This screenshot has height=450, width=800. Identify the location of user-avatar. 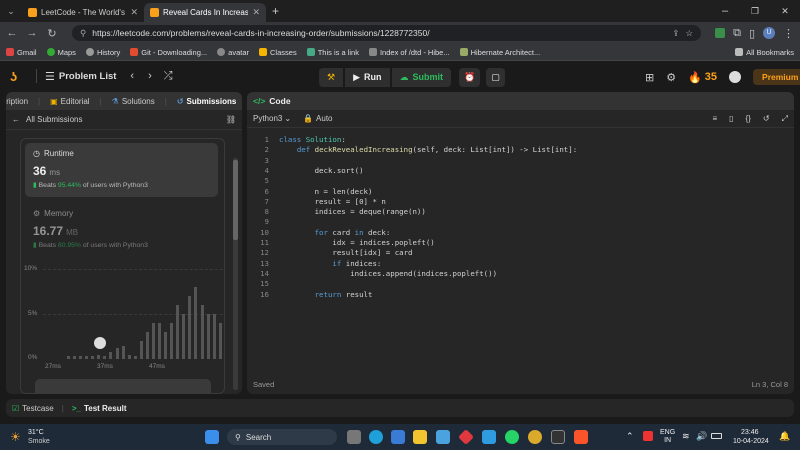
(735, 77).